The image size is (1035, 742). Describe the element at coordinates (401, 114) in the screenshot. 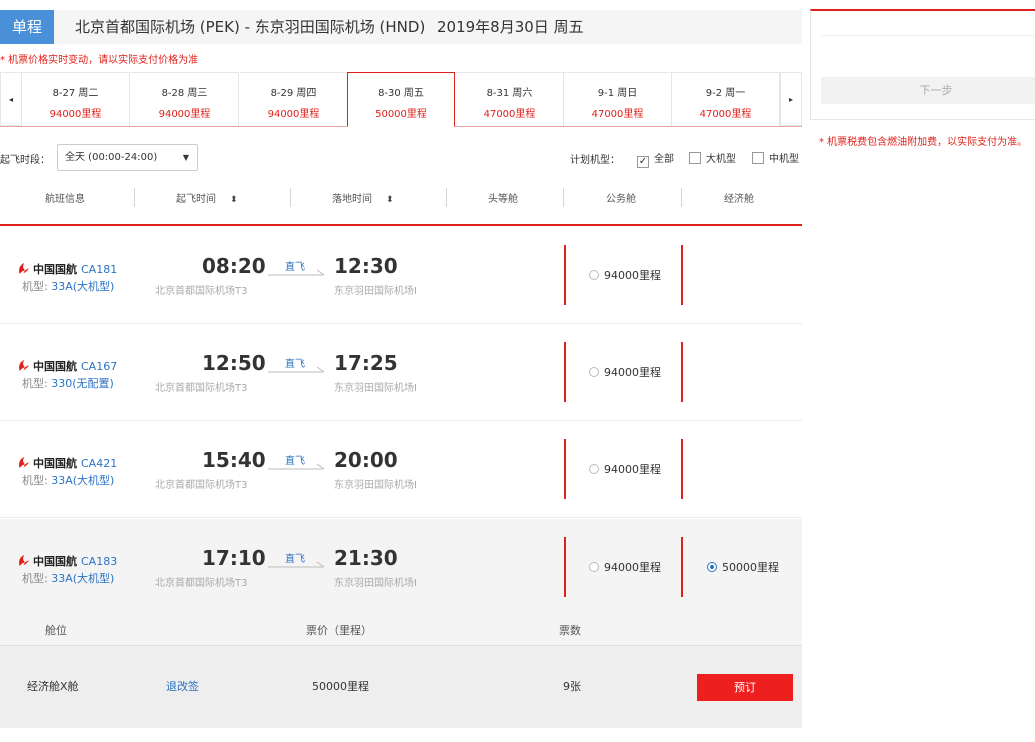

I see `date-miles: 50000里程` at that location.